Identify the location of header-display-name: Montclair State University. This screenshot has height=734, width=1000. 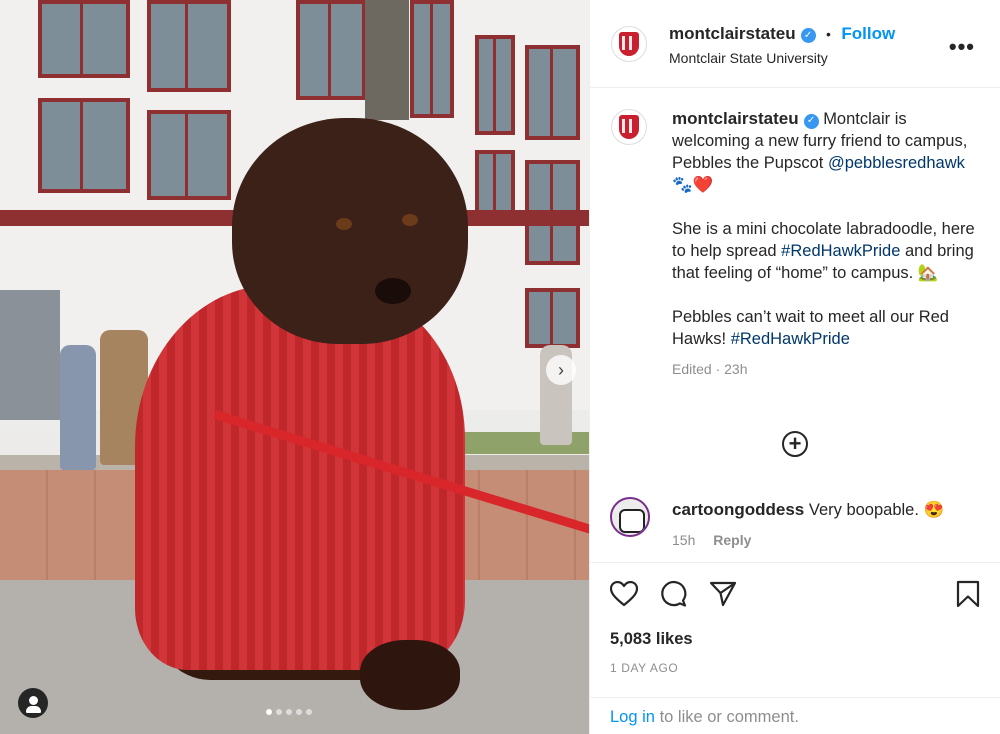
(748, 58).